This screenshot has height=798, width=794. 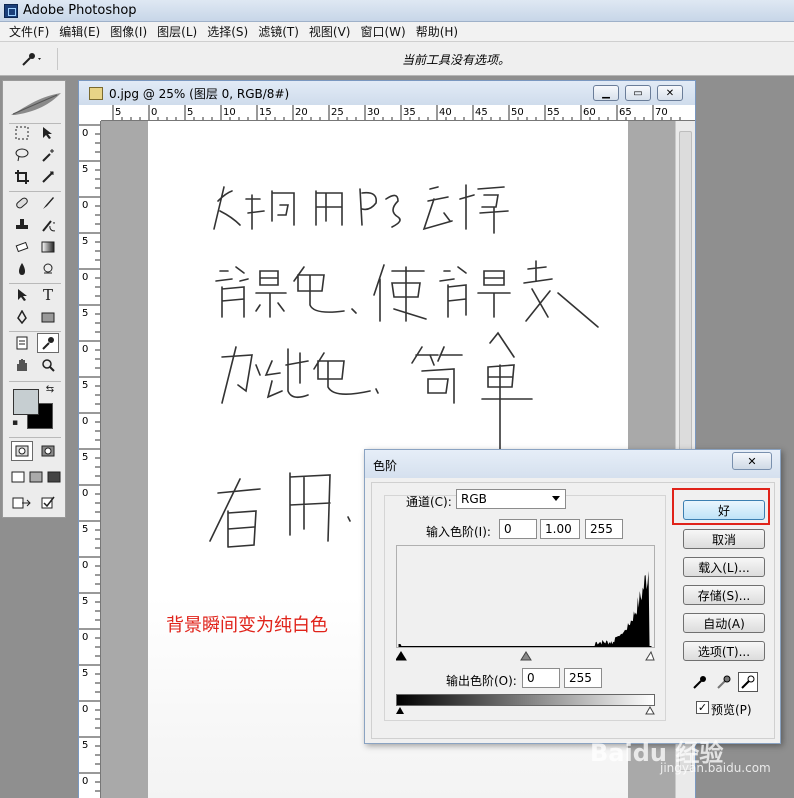 What do you see at coordinates (48, 451) in the screenshot?
I see `quick-mask-icon` at bounding box center [48, 451].